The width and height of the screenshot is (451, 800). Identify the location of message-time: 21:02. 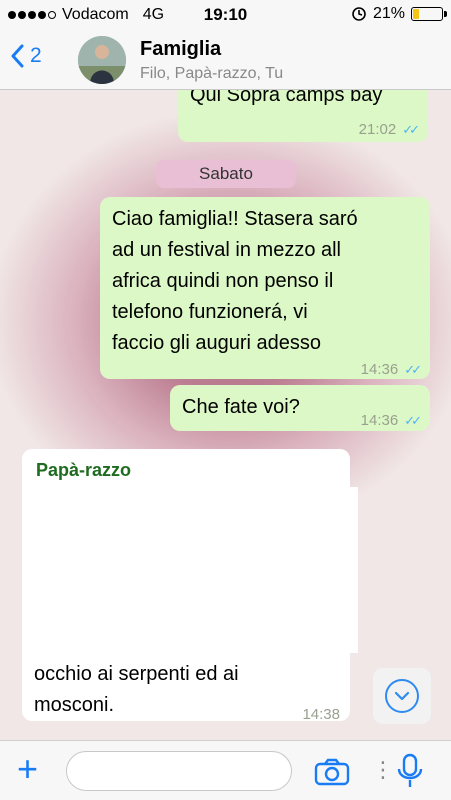
(377, 129).